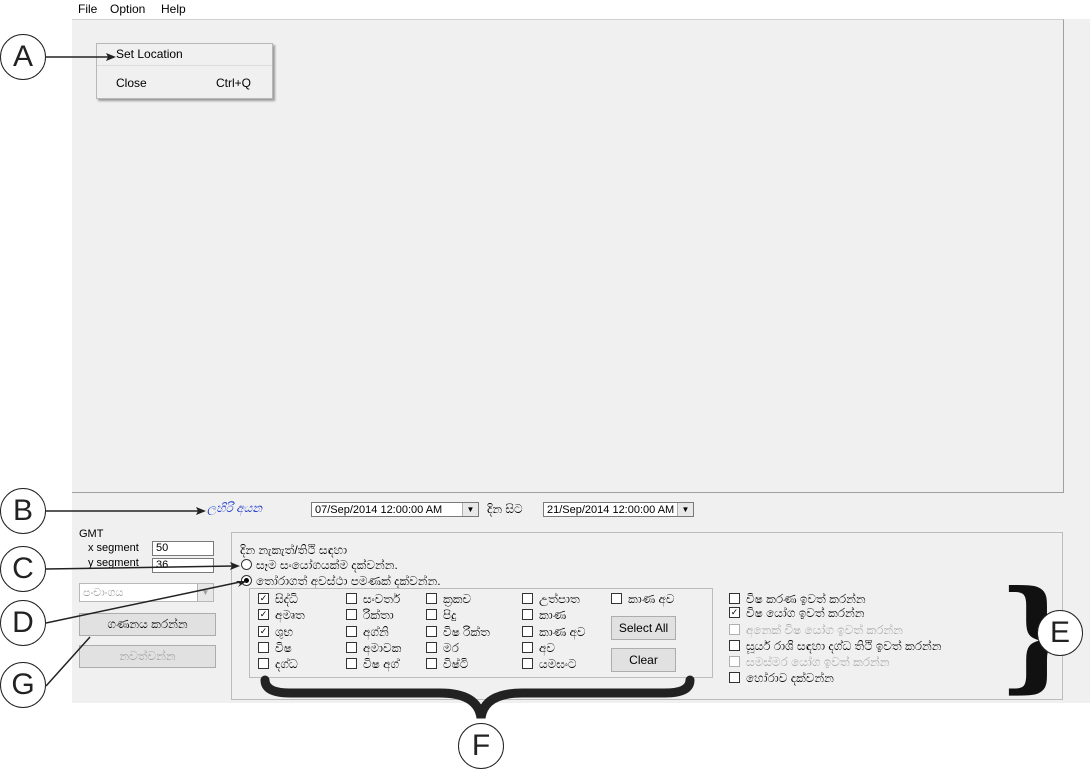 The width and height of the screenshot is (1090, 770). What do you see at coordinates (23, 511) in the screenshot?
I see `callout-b: B` at bounding box center [23, 511].